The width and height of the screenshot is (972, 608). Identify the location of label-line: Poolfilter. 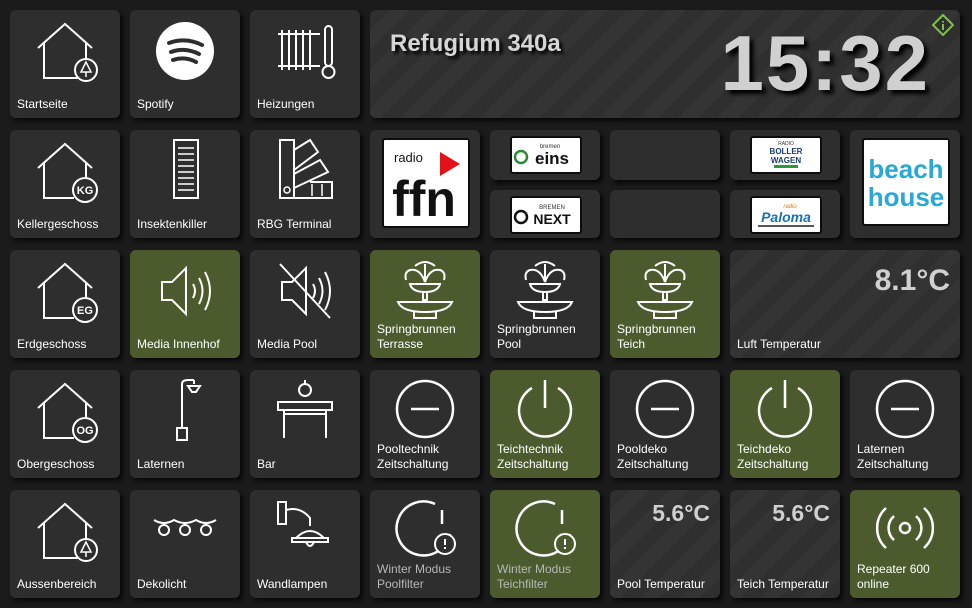
(400, 584).